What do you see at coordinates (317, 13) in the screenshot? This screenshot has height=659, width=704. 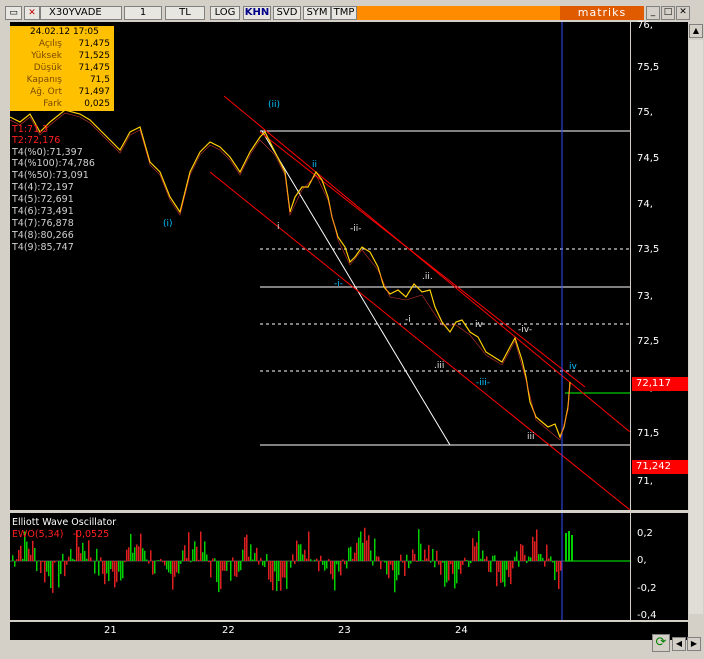 I see `sym-button: SYM` at bounding box center [317, 13].